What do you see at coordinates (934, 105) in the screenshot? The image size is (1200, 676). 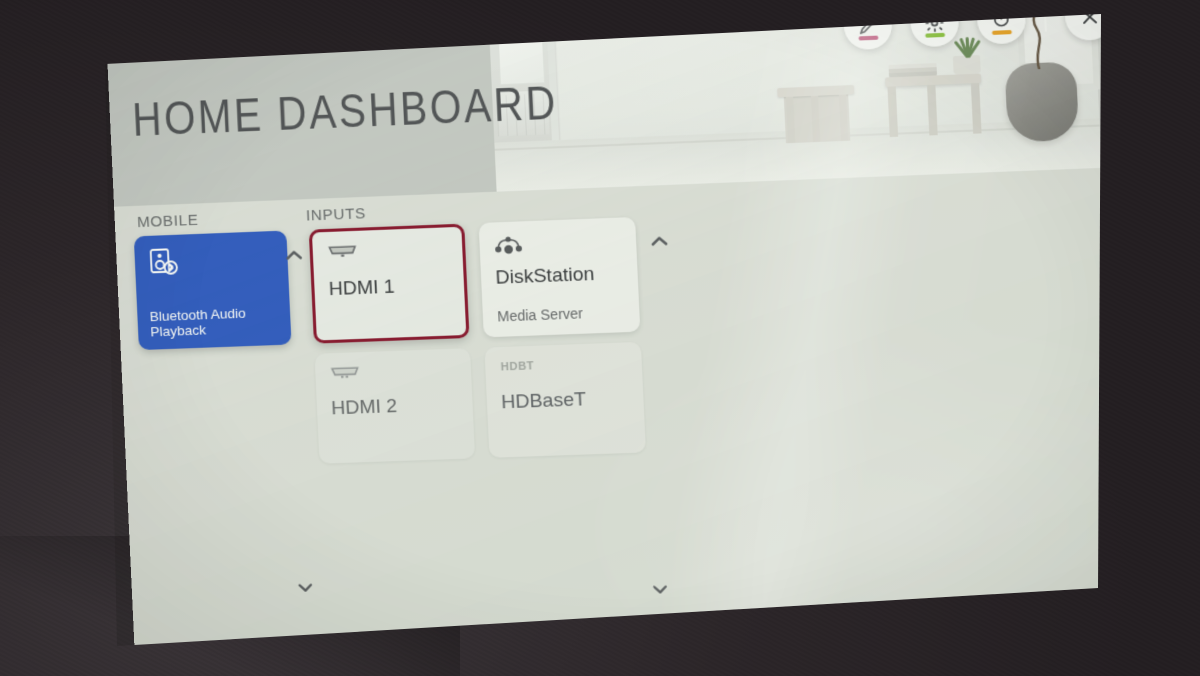 I see `banner-side-table` at bounding box center [934, 105].